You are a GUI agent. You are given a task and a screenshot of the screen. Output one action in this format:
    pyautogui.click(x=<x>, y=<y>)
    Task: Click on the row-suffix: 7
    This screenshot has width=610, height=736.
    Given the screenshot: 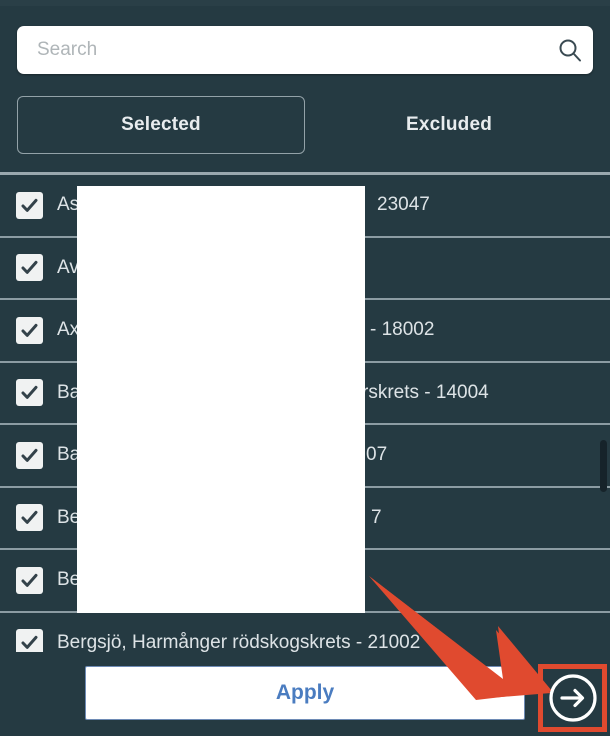 What is the action you would take?
    pyautogui.click(x=376, y=517)
    